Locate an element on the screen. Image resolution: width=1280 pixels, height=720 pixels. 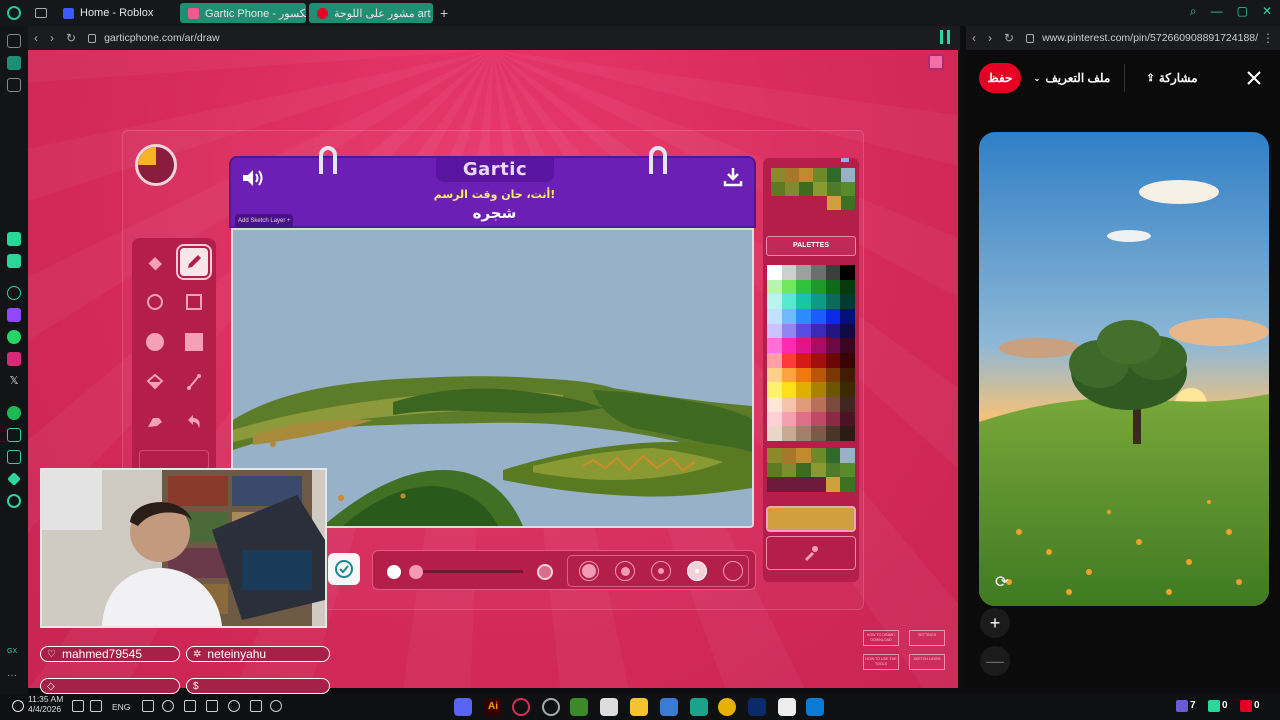
settings-icon is located at coordinates (18, 706).